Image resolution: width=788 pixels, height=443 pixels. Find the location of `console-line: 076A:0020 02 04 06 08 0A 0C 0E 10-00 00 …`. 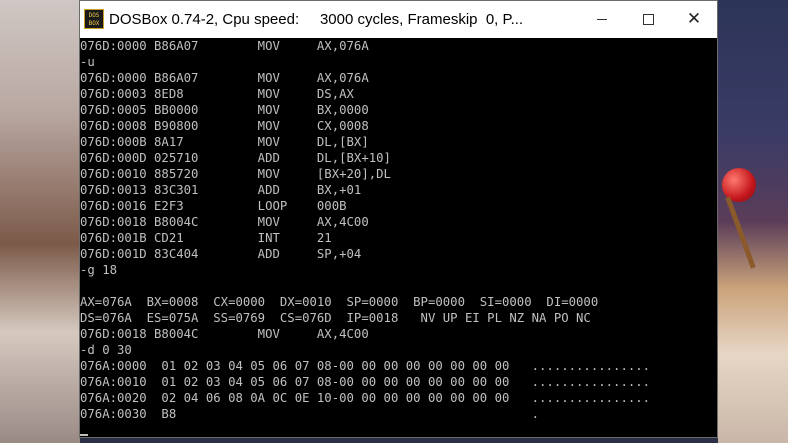

console-line: 076A:0020 02 04 06 08 0A 0C 0E 10-00 00 … is located at coordinates (365, 398).